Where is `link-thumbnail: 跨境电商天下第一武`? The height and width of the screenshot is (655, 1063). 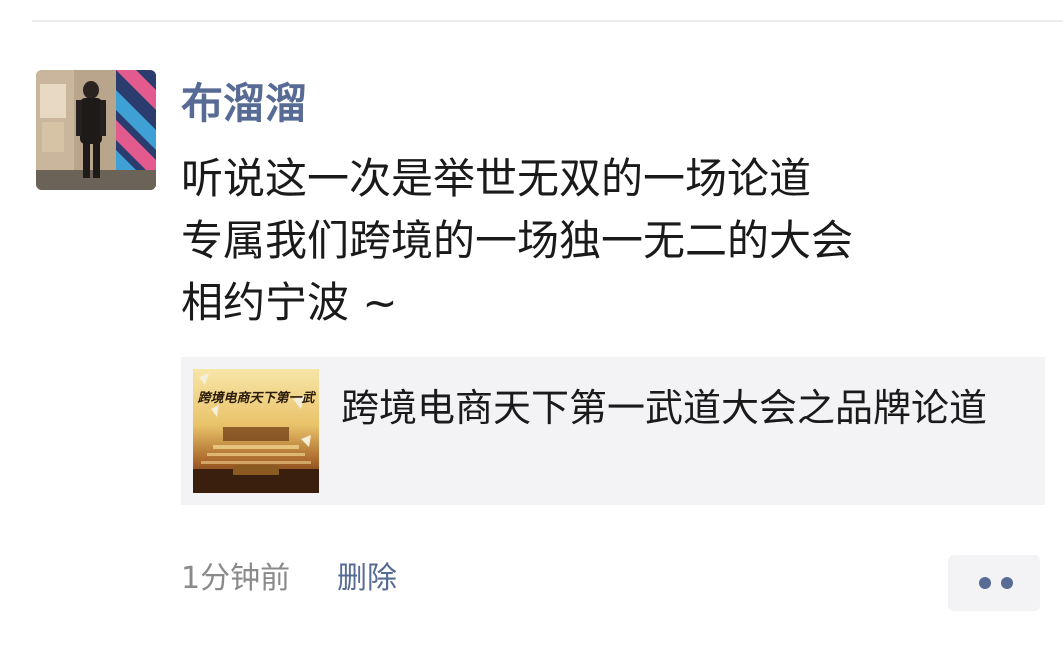 link-thumbnail: 跨境电商天下第一武 is located at coordinates (256, 431).